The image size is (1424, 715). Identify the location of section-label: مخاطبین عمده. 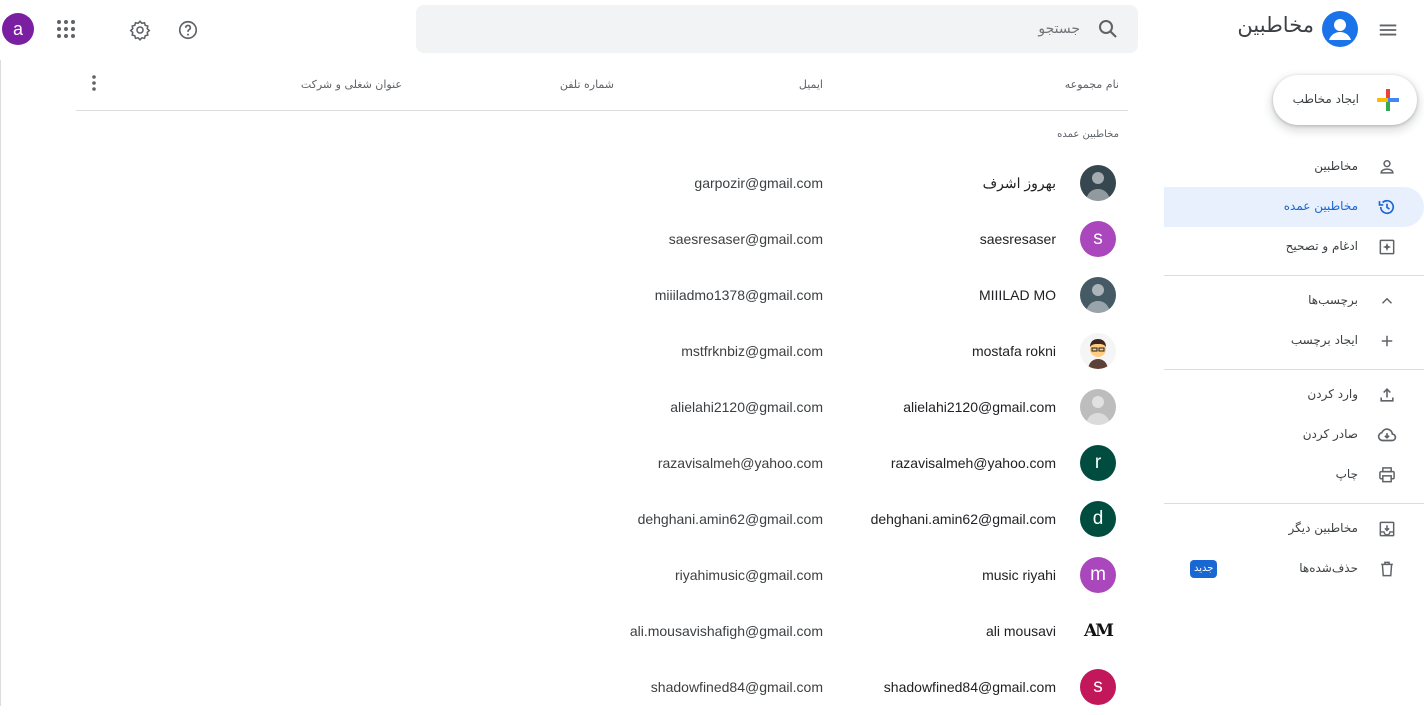
(1088, 134).